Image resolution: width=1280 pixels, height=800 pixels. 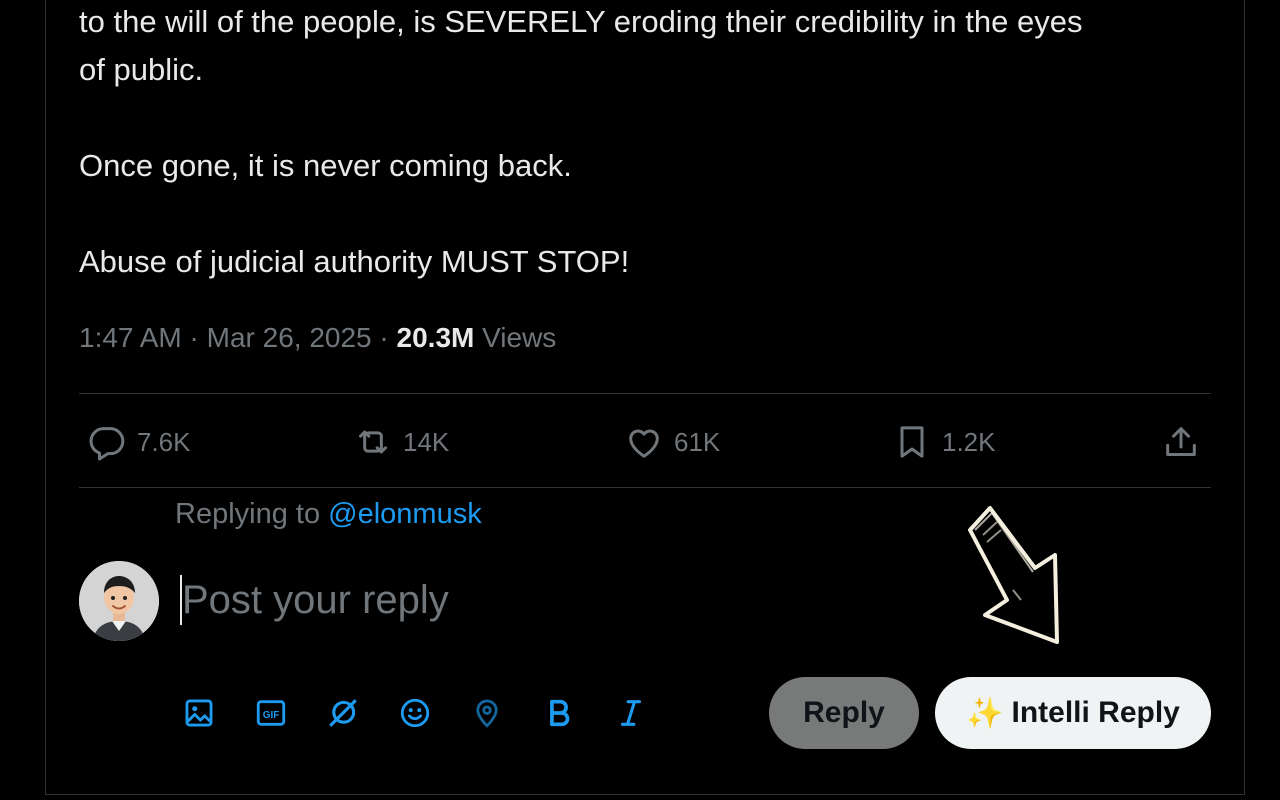 I want to click on reply-action: 7.6K, so click(x=139, y=442).